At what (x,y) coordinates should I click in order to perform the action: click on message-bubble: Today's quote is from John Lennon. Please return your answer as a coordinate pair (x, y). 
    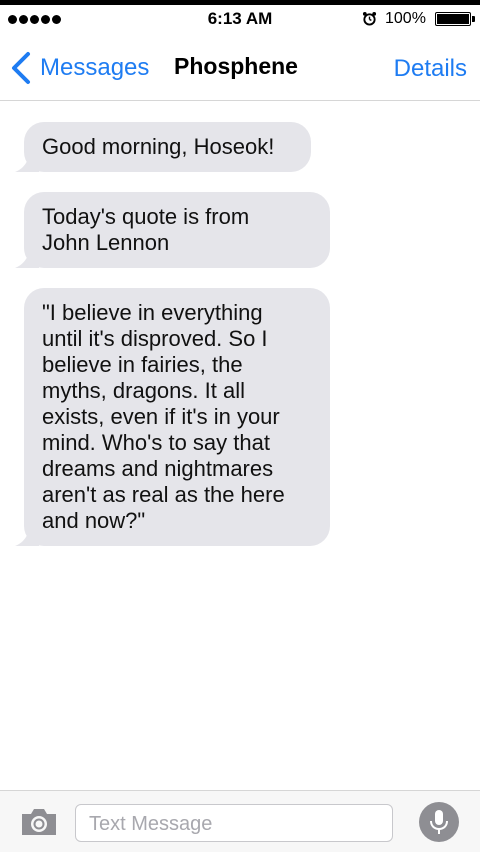
    Looking at the image, I should click on (172, 230).